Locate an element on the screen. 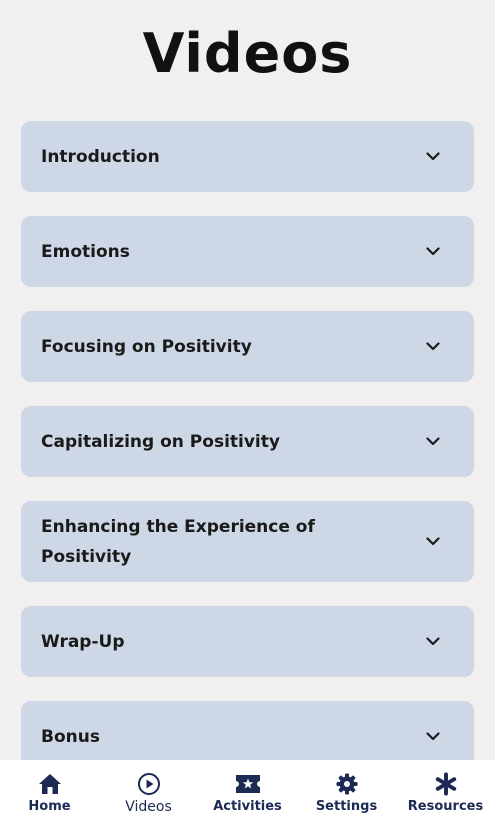 The height and width of the screenshot is (825, 495). nav-item-settings: Settings is located at coordinates (346, 792).